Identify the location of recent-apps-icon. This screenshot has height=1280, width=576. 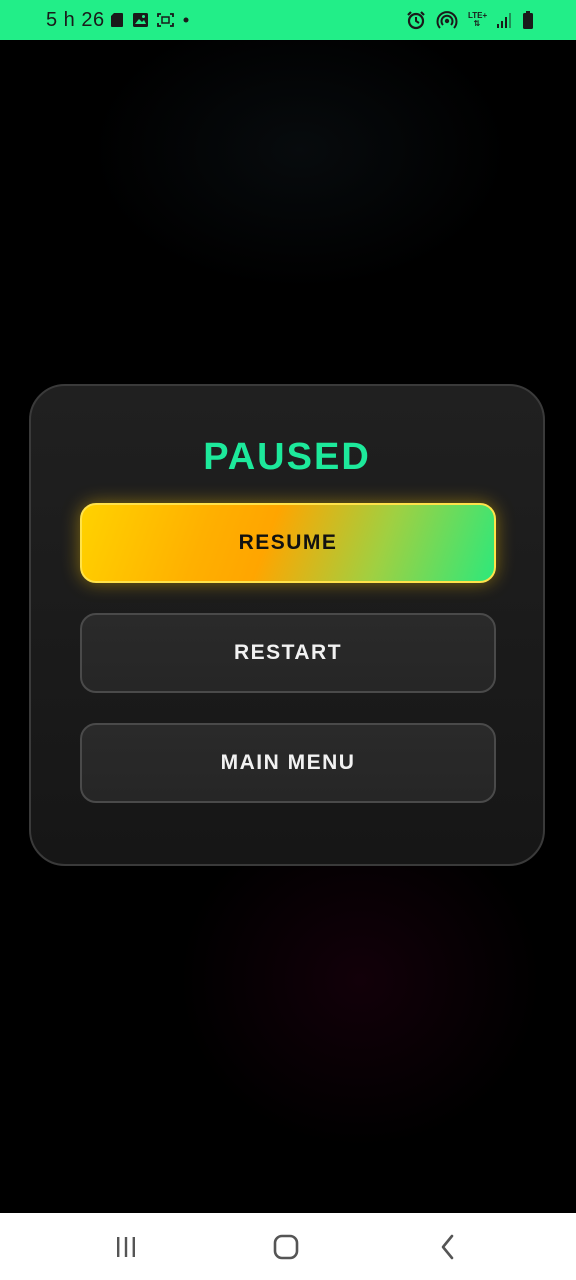
(126, 1247).